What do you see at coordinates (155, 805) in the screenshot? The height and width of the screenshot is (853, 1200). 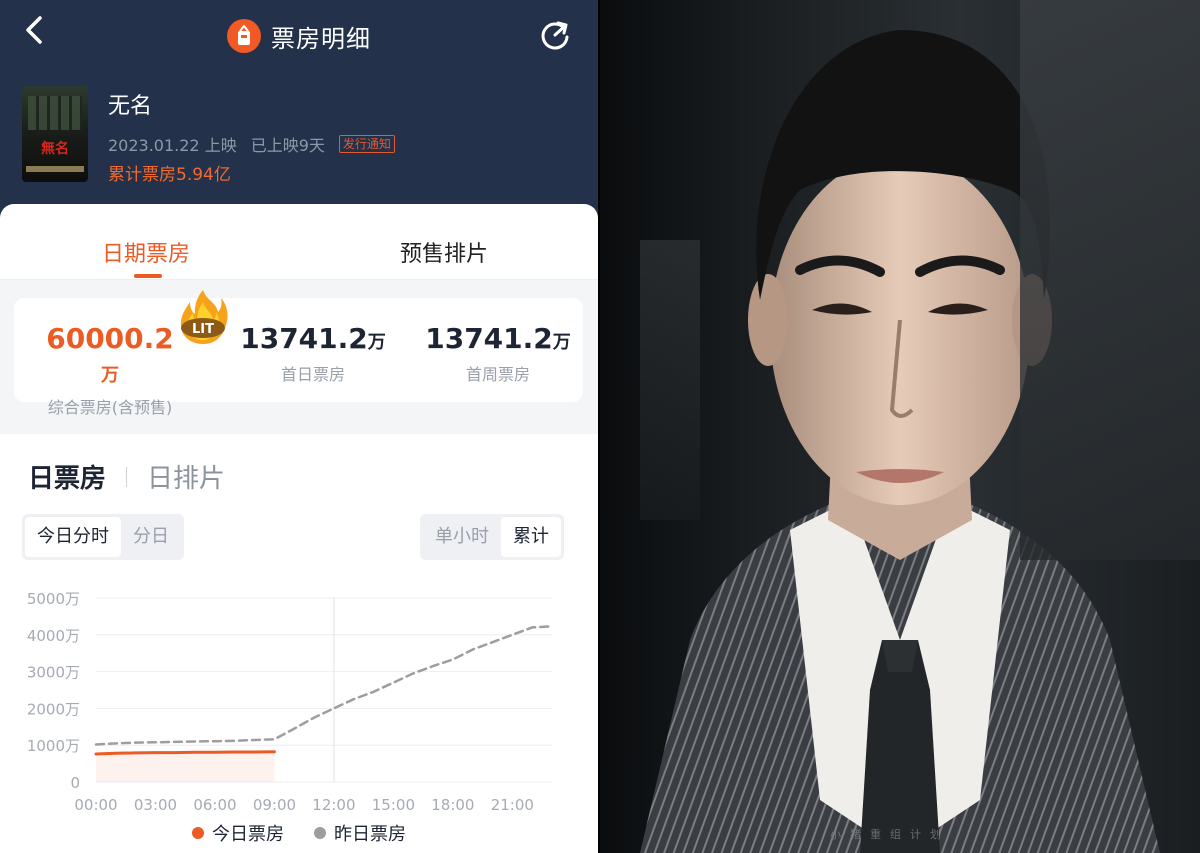 I see `x-tick-label: 03:00` at bounding box center [155, 805].